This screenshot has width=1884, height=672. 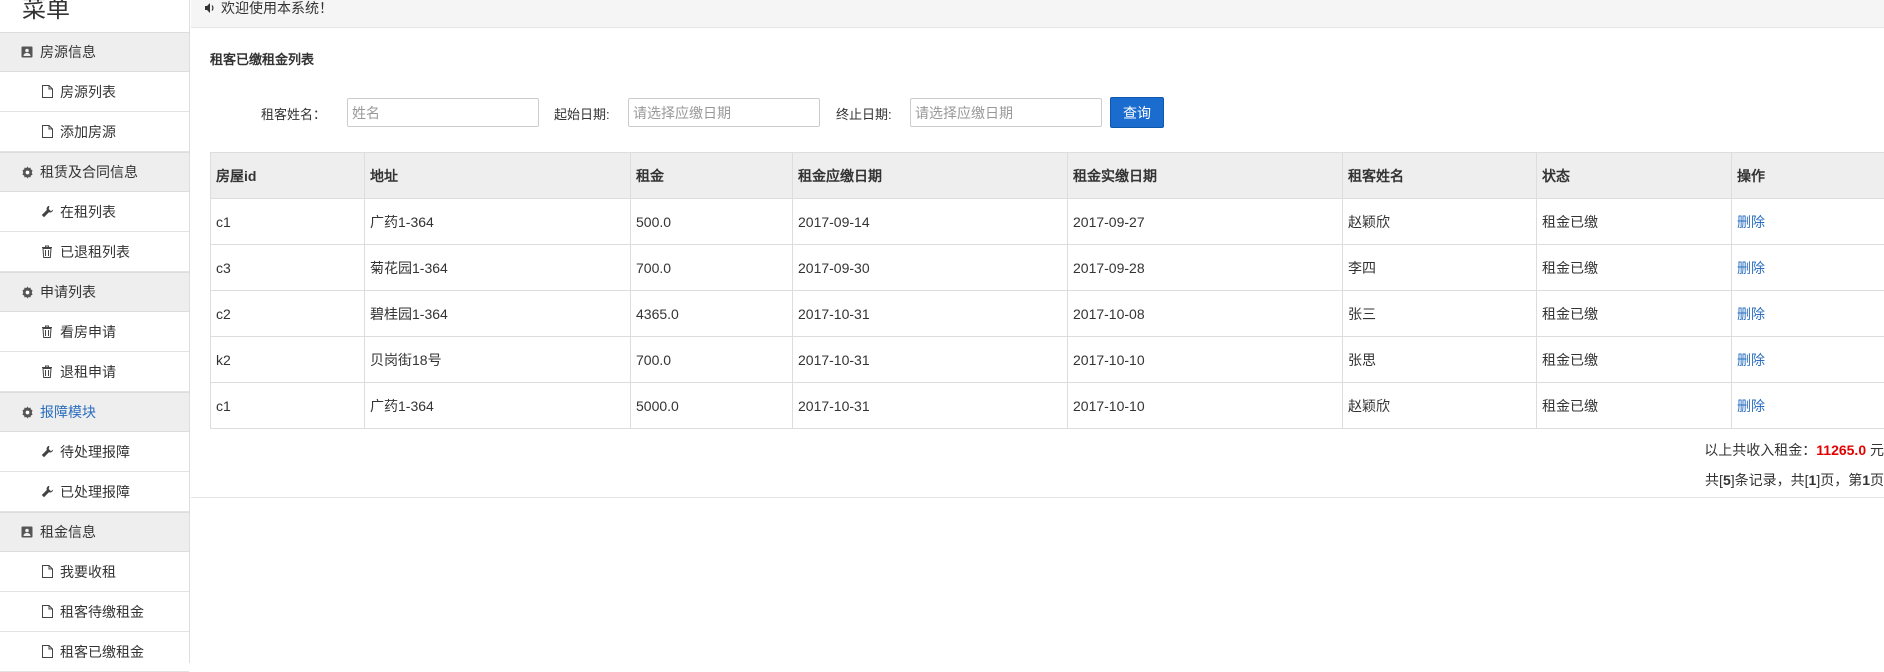 What do you see at coordinates (94, 92) in the screenshot?
I see `sidebar-item-0-0: 房源列表` at bounding box center [94, 92].